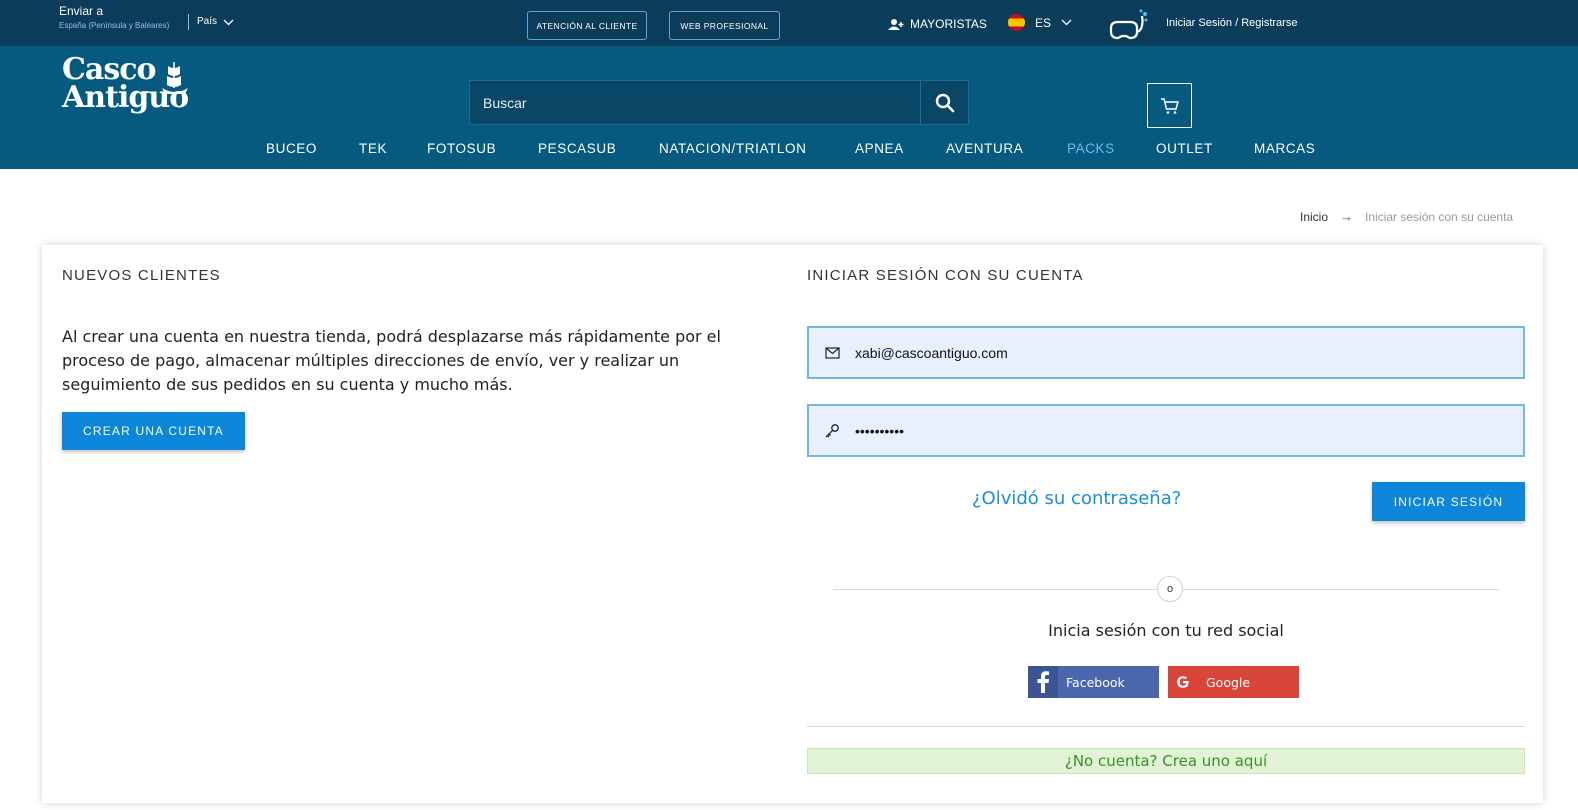 This screenshot has height=810, width=1578. What do you see at coordinates (984, 148) in the screenshot?
I see `menu-item-aventura: AVENTURA` at bounding box center [984, 148].